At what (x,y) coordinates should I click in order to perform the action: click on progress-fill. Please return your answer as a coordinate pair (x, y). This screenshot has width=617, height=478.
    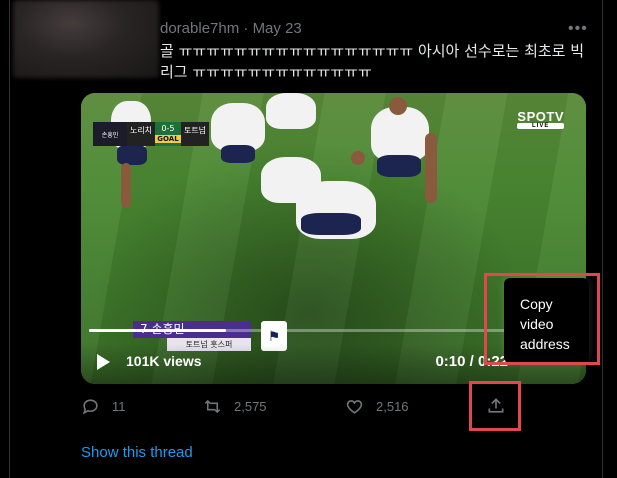
    Looking at the image, I should click on (158, 330).